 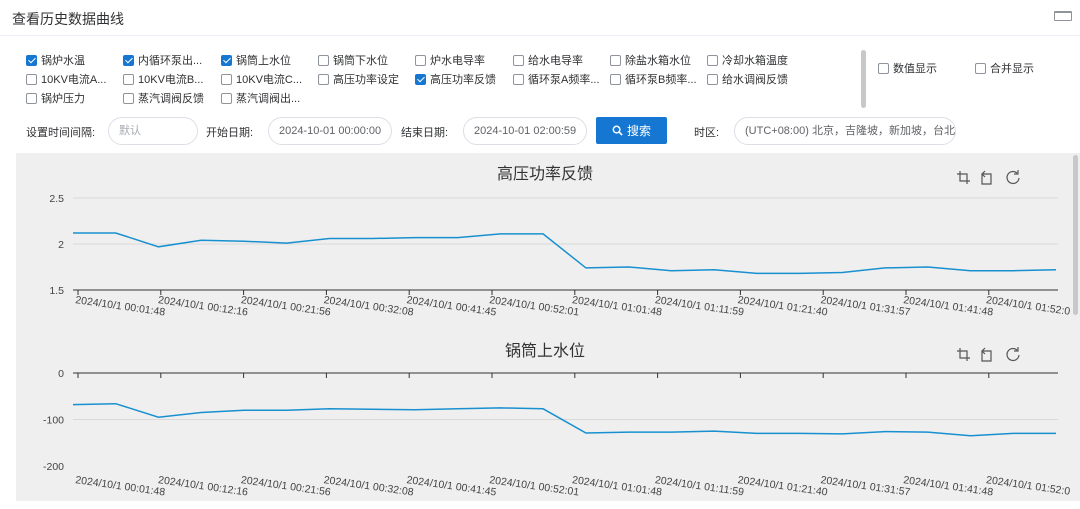 What do you see at coordinates (617, 130) in the screenshot?
I see `search-icon` at bounding box center [617, 130].